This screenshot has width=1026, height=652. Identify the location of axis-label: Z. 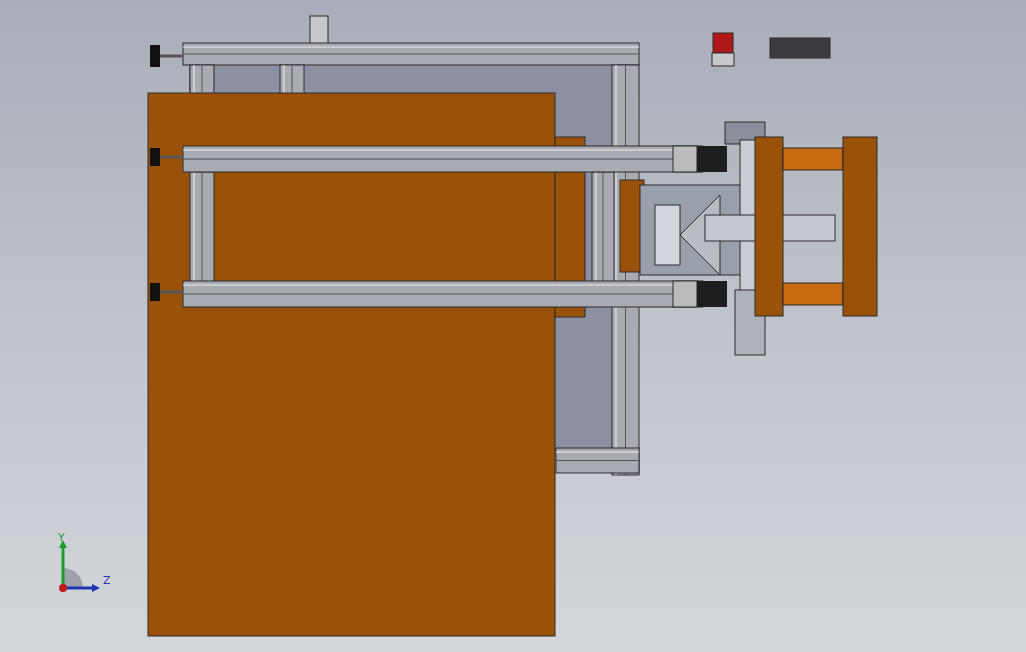
(107, 581).